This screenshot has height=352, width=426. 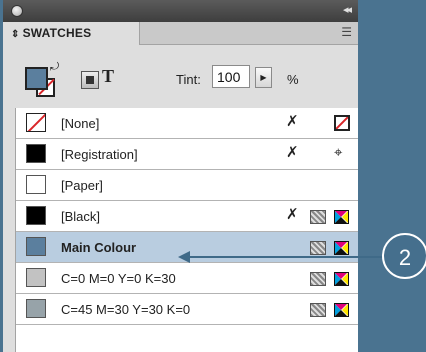 What do you see at coordinates (36, 78) in the screenshot?
I see `fill-icon` at bounding box center [36, 78].